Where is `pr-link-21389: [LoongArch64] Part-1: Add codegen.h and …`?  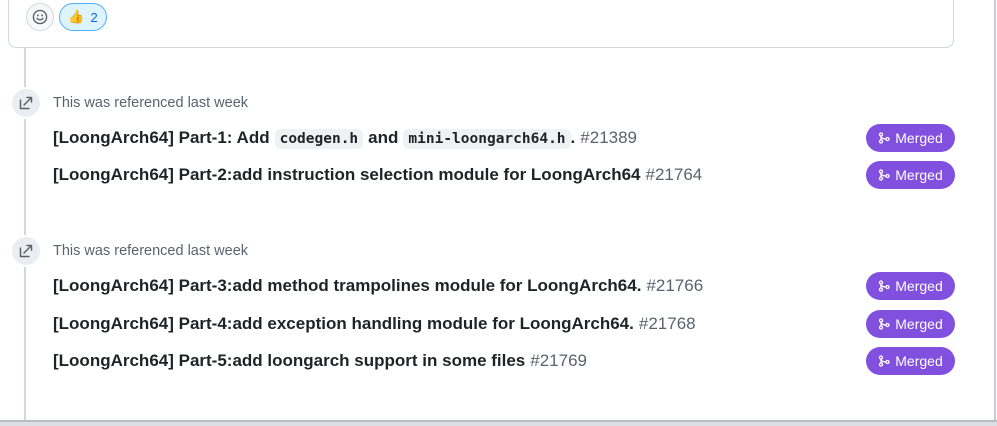
pr-link-21389: [LoongArch64] Part-1: Add codegen.h and … is located at coordinates (345, 138).